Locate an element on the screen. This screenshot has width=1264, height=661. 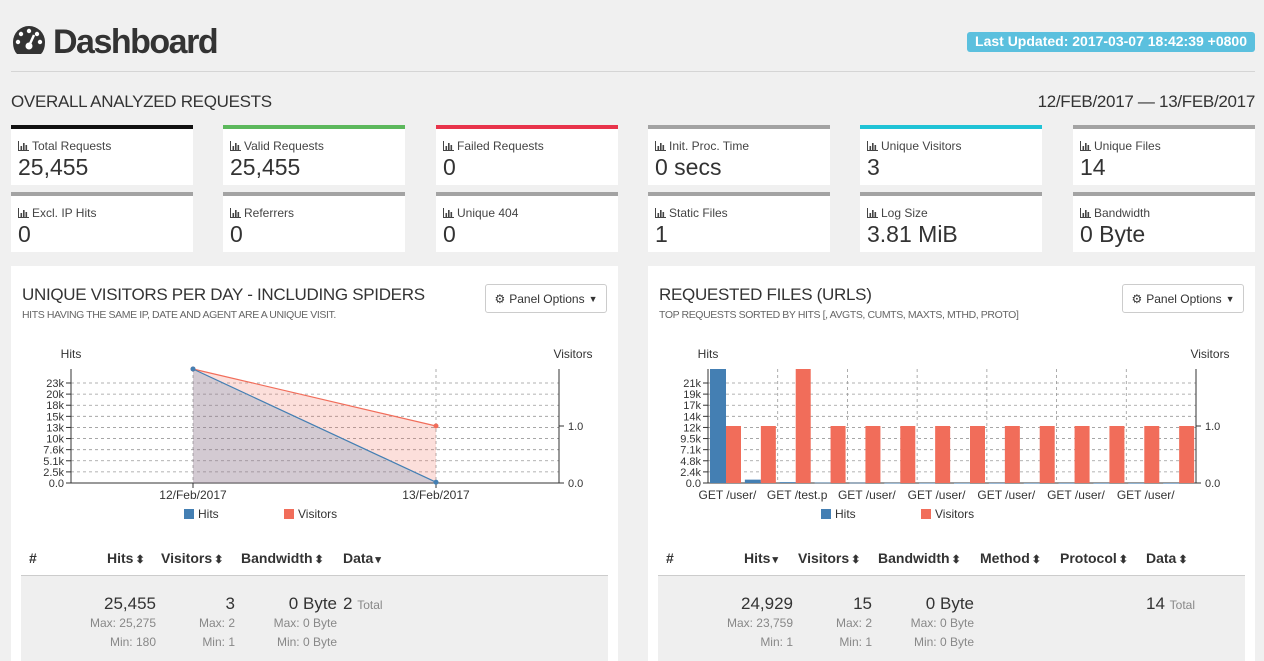
table-header: # Hits ⬍ Visitors ⬍ Bandwidth ⬍ Data ▾ is located at coordinates (314, 559).